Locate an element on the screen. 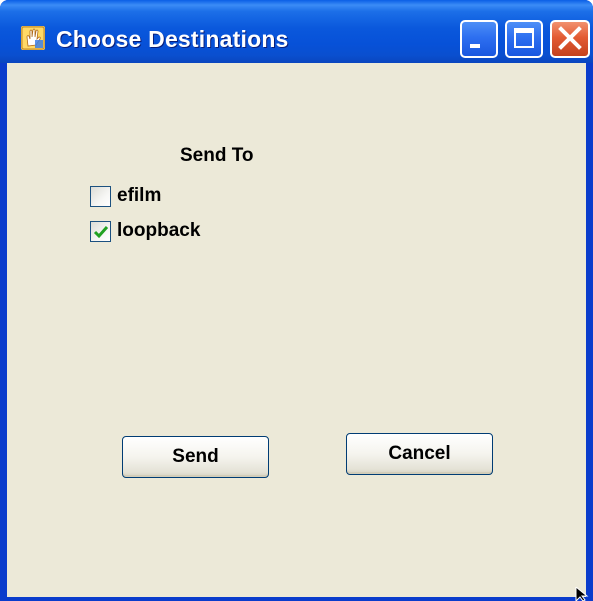 The width and height of the screenshot is (593, 601). minimize-icon is located at coordinates (475, 46).